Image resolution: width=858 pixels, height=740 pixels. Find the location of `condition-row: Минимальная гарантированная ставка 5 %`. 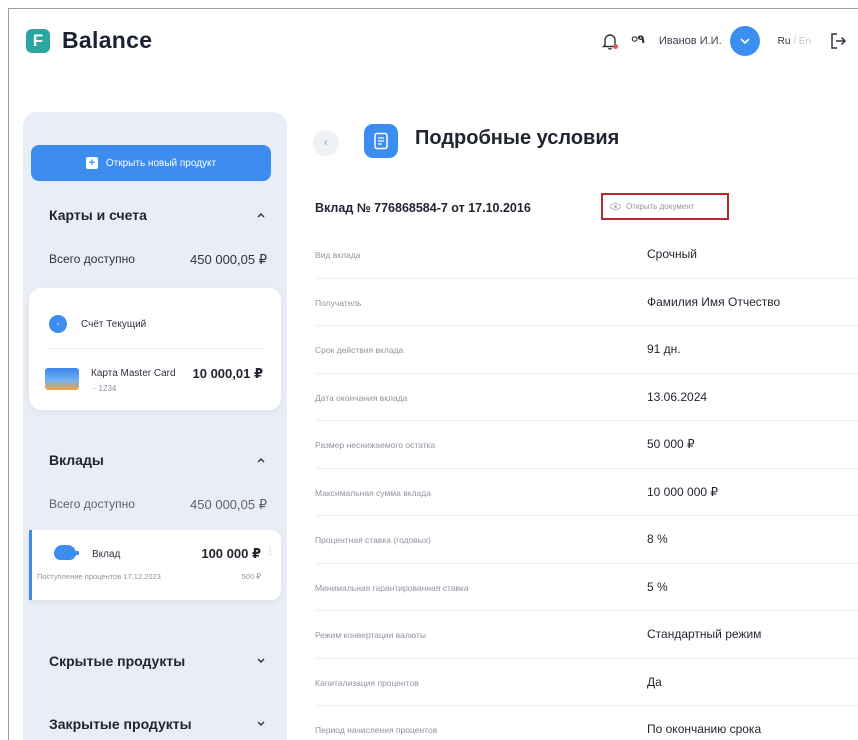

condition-row: Минимальная гарантированная ставка 5 % is located at coordinates (586, 587).